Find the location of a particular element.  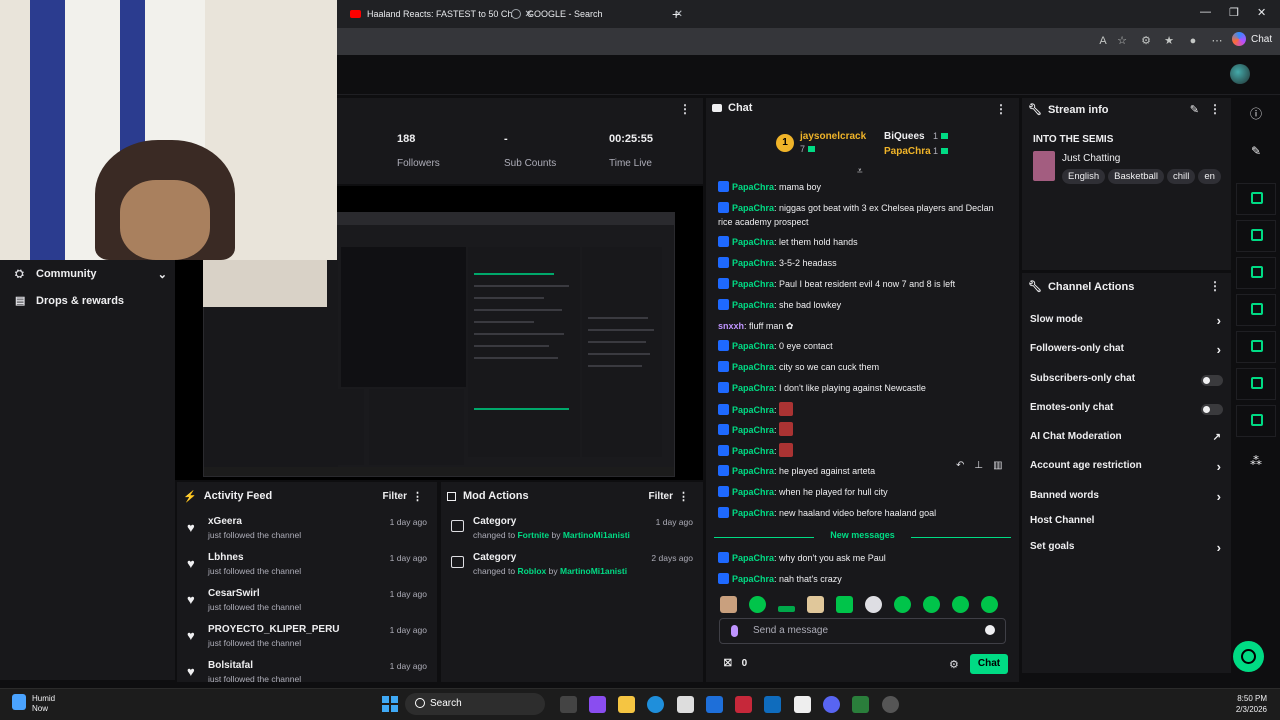

chat-settings-icon: ⚙ is located at coordinates (954, 664).